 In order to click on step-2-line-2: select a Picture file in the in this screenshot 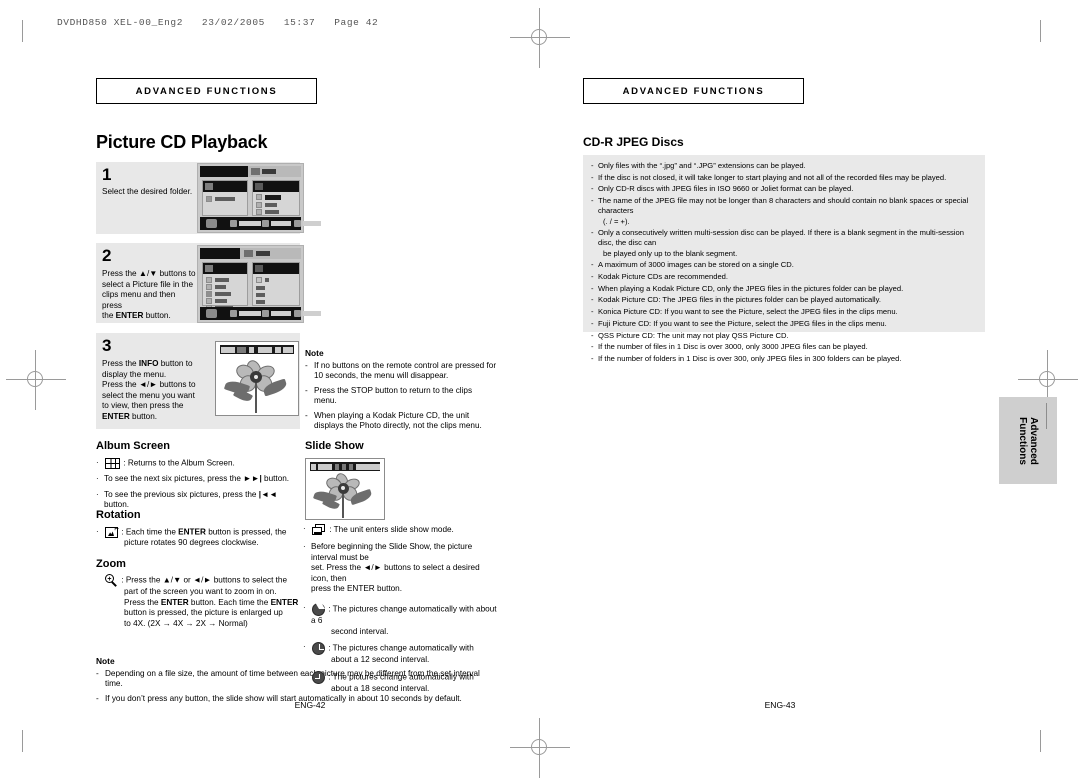, I will do `click(148, 284)`.